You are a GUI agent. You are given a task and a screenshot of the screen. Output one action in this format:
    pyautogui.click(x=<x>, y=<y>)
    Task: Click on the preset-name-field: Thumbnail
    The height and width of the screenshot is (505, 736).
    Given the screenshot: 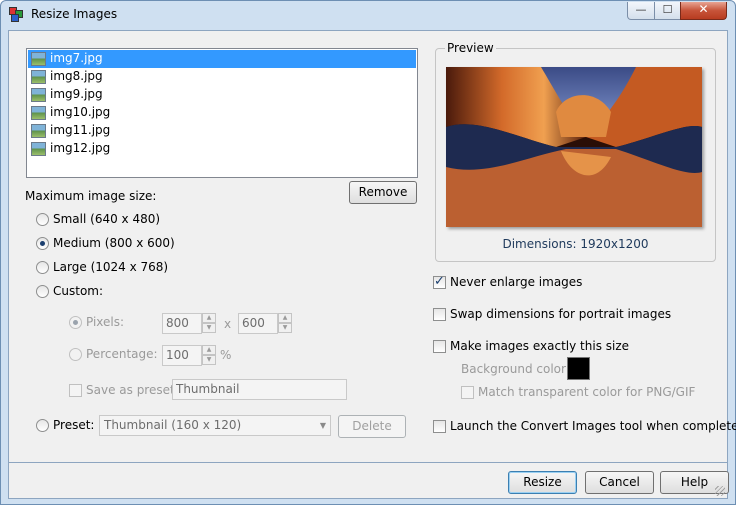 What is the action you would take?
    pyautogui.click(x=259, y=389)
    